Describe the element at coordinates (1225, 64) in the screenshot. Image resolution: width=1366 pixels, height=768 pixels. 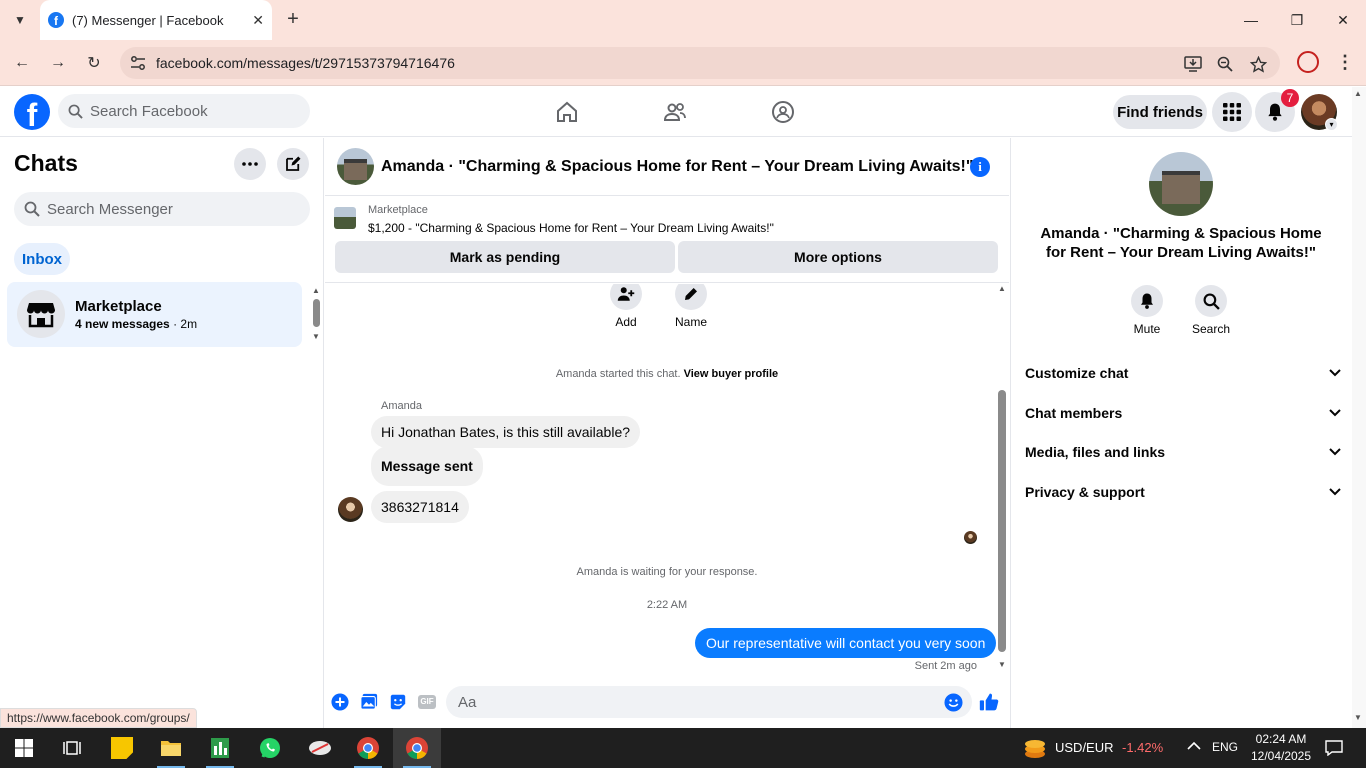
I see `zoom-icon` at that location.